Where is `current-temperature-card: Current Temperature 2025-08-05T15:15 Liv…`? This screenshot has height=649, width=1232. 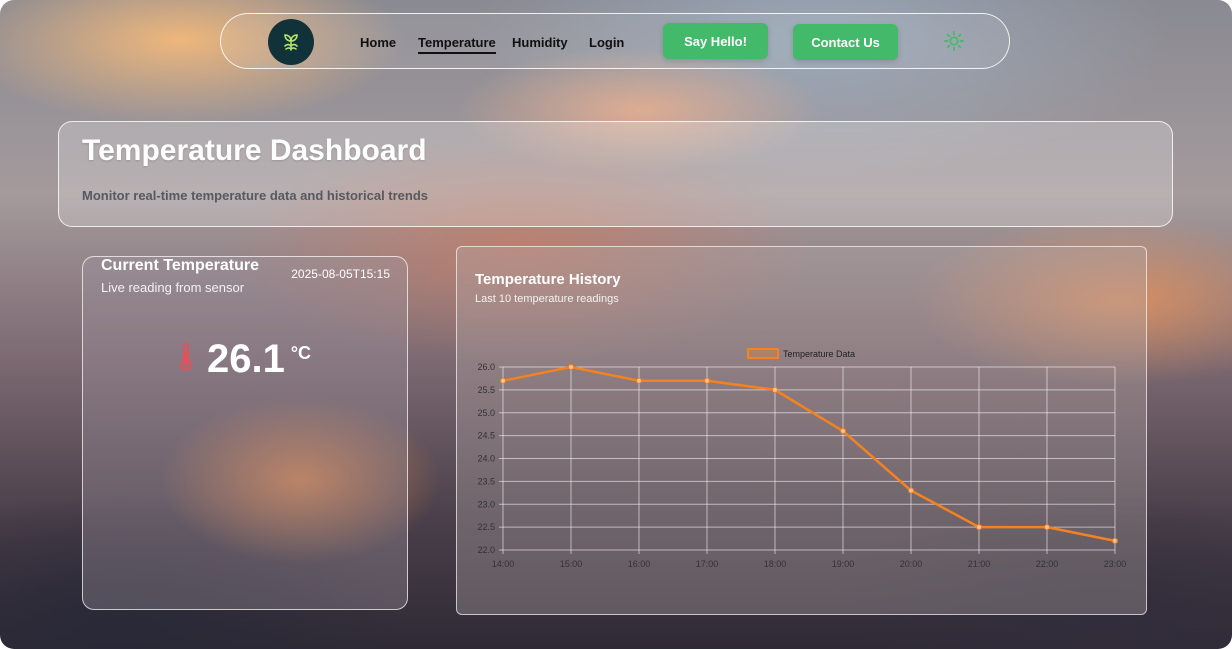 current-temperature-card: Current Temperature 2025-08-05T15:15 Liv… is located at coordinates (245, 433).